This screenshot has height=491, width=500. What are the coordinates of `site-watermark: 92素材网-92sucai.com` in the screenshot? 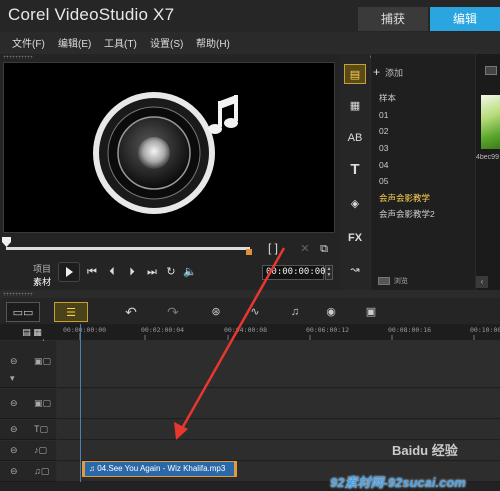 It's located at (398, 482).